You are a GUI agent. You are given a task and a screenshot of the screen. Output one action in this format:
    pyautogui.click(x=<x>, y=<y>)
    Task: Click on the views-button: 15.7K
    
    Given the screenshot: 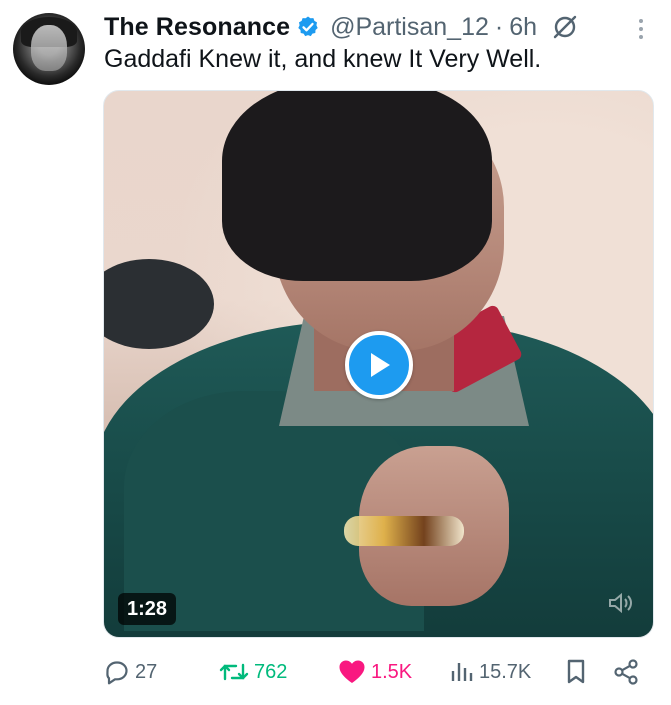 What is the action you would take?
    pyautogui.click(x=490, y=672)
    